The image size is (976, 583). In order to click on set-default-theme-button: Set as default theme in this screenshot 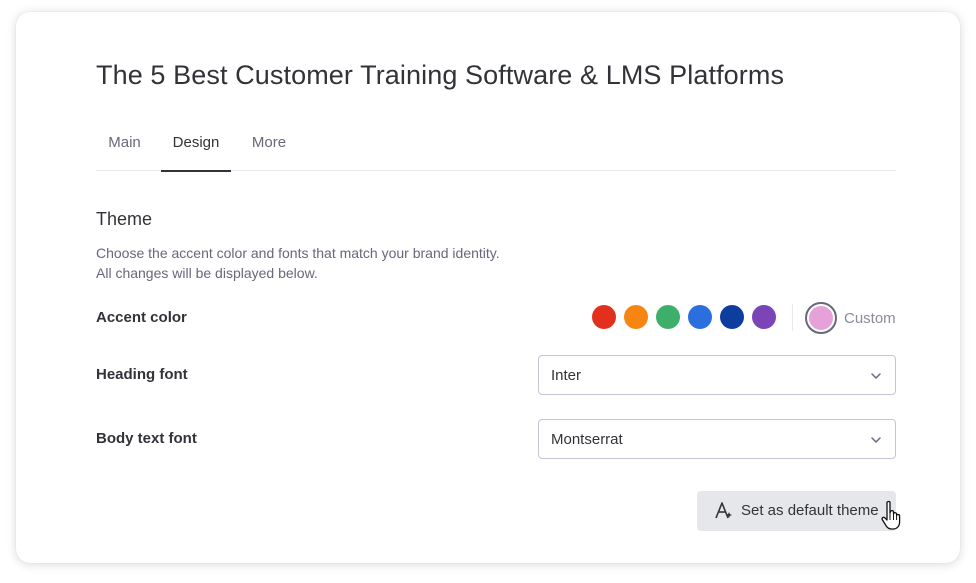, I will do `click(796, 511)`.